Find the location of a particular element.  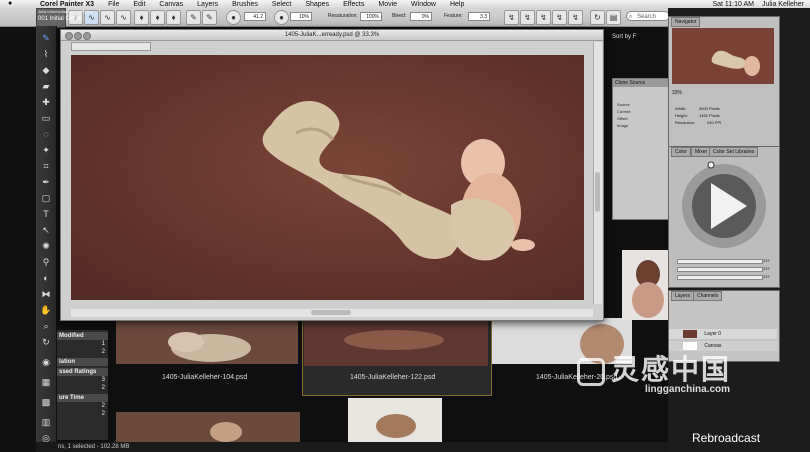

menu-effects: Effects is located at coordinates (353, 4).